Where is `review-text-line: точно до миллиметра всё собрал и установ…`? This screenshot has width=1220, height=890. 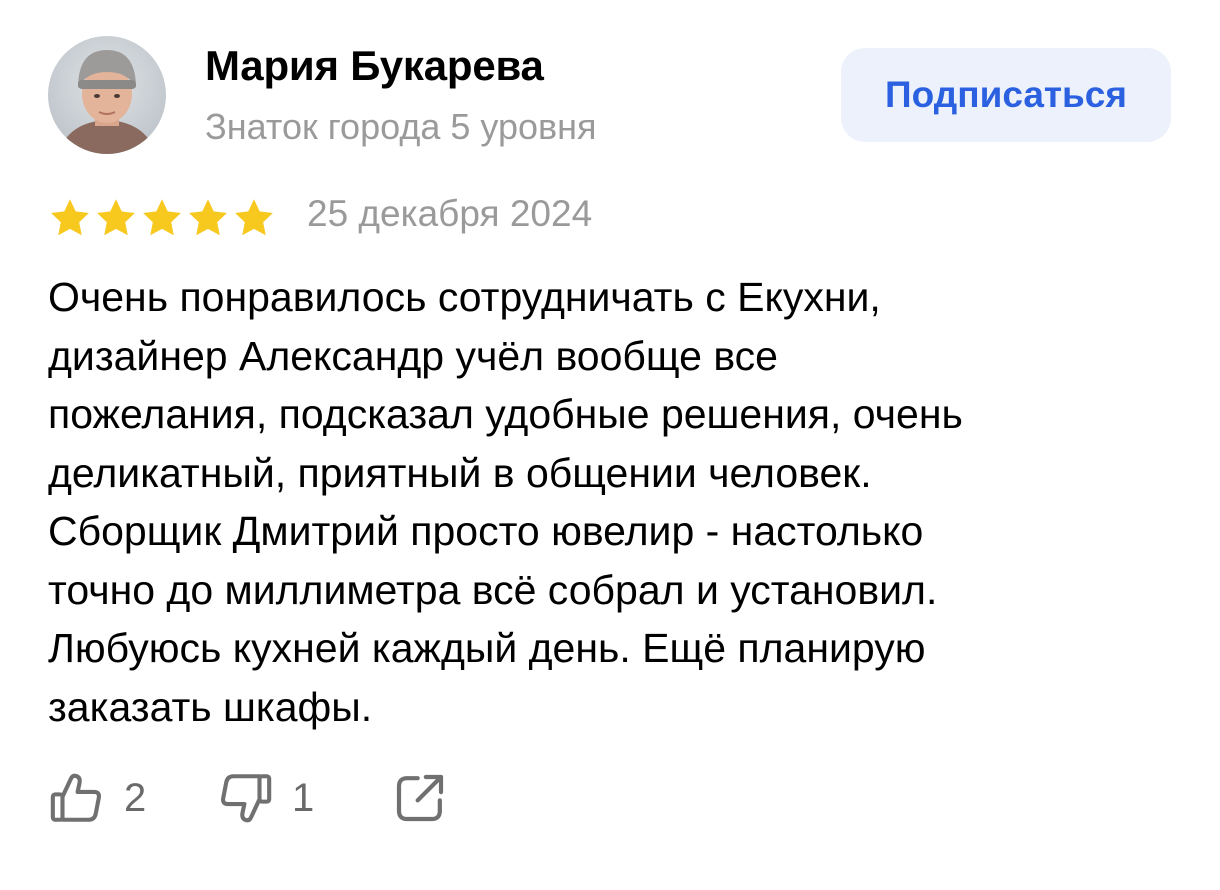
review-text-line: точно до миллиметра всё собрал и установ… is located at coordinates (493, 589).